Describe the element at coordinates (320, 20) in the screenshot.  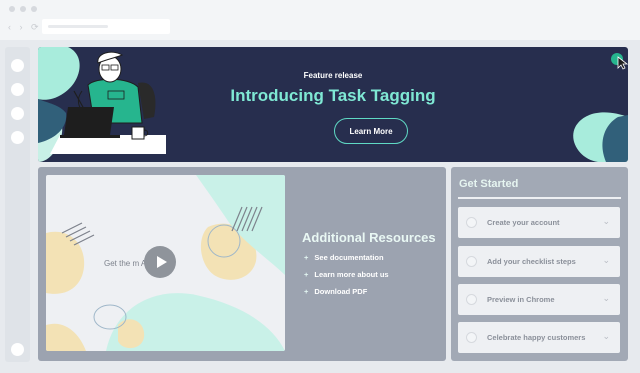
I see `browser-chrome: ‹ › ⟳` at that location.